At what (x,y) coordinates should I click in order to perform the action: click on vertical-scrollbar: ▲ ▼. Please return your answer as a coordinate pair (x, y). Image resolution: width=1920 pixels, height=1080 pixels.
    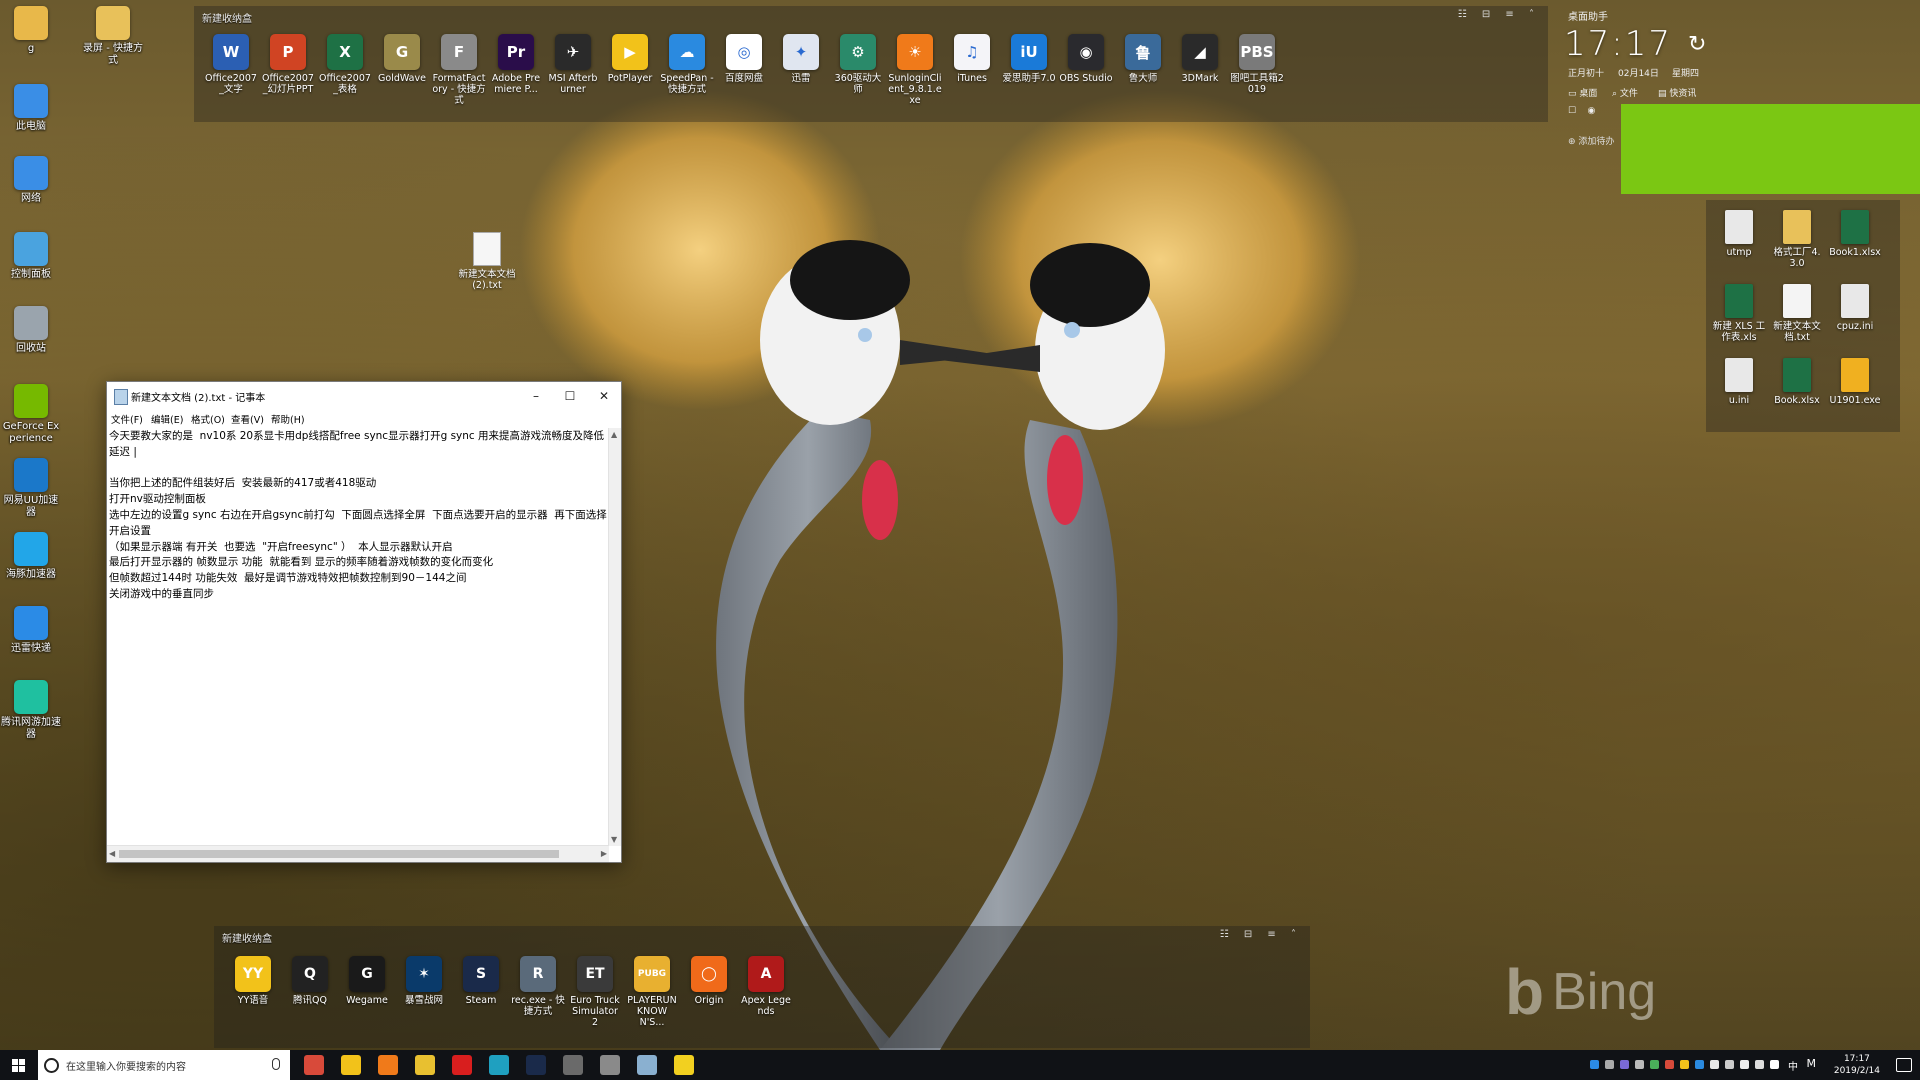
    Looking at the image, I should click on (614, 637).